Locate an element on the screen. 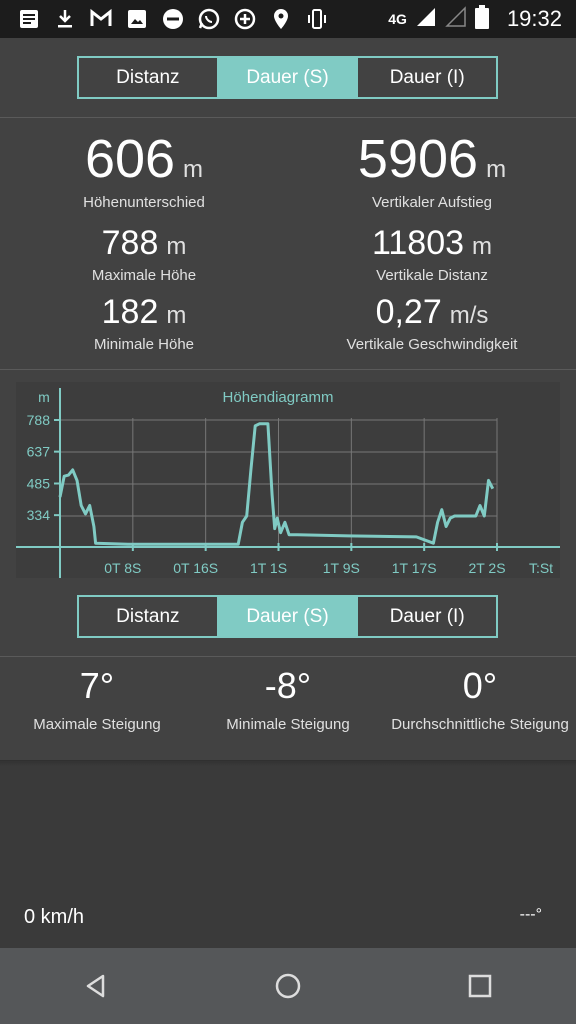  stat-label: Minimale Höhe is located at coordinates (144, 344).